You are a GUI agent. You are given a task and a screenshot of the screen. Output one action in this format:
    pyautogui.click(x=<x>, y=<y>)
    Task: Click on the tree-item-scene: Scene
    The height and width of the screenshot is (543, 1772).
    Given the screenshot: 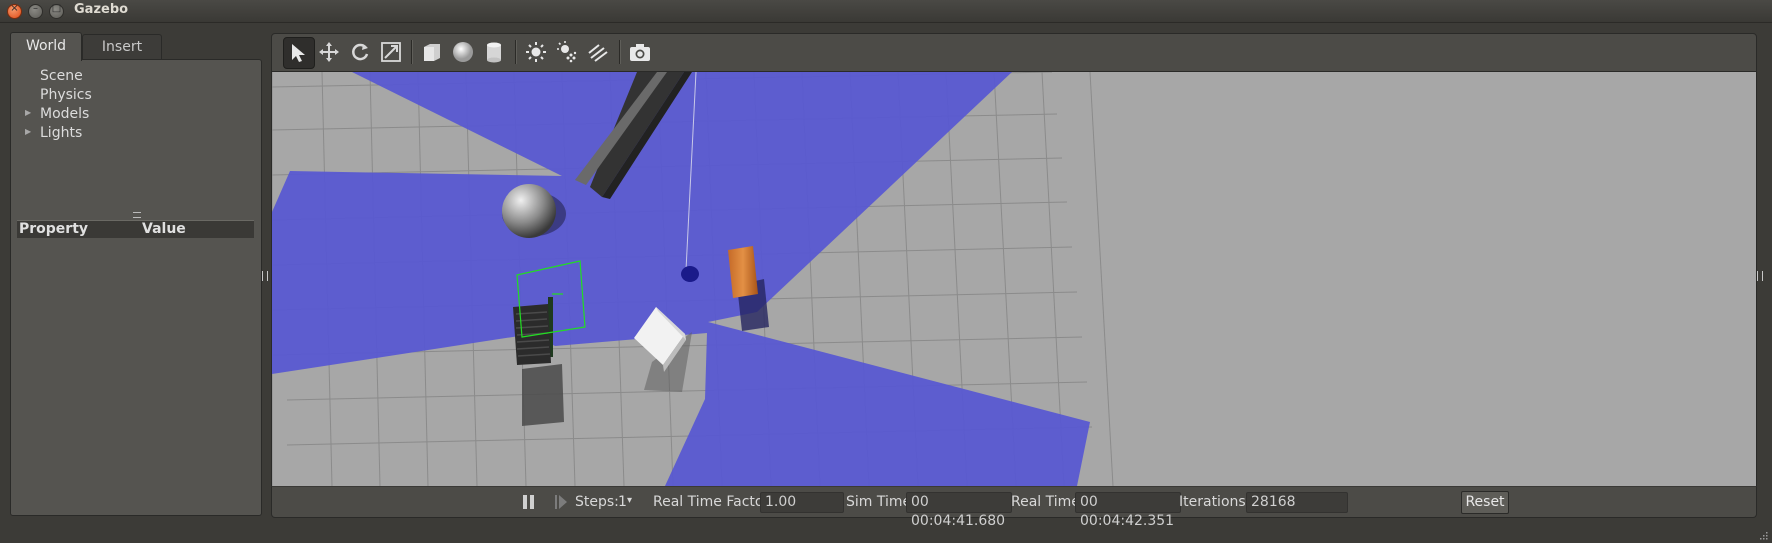 What is the action you would take?
    pyautogui.click(x=61, y=76)
    